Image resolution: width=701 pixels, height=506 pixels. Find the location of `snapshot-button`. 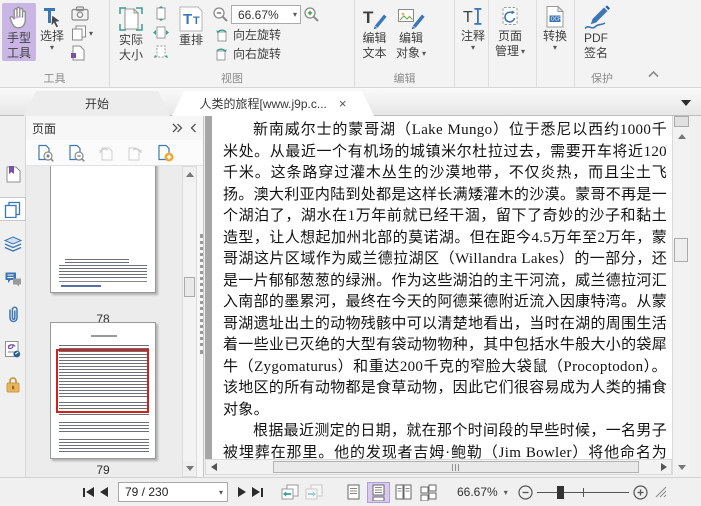

snapshot-button is located at coordinates (82, 13).